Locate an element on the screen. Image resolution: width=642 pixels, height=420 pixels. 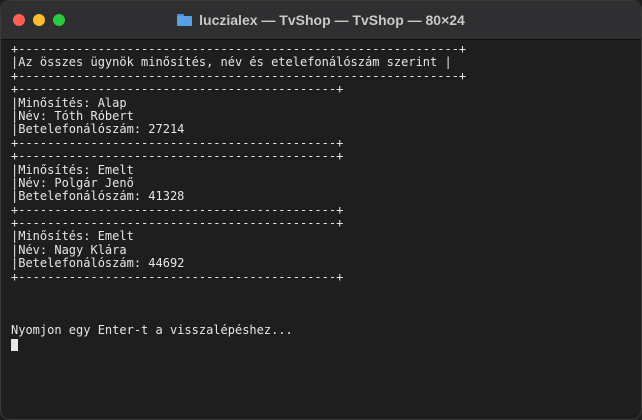
terminal-cursor is located at coordinates (14, 344).